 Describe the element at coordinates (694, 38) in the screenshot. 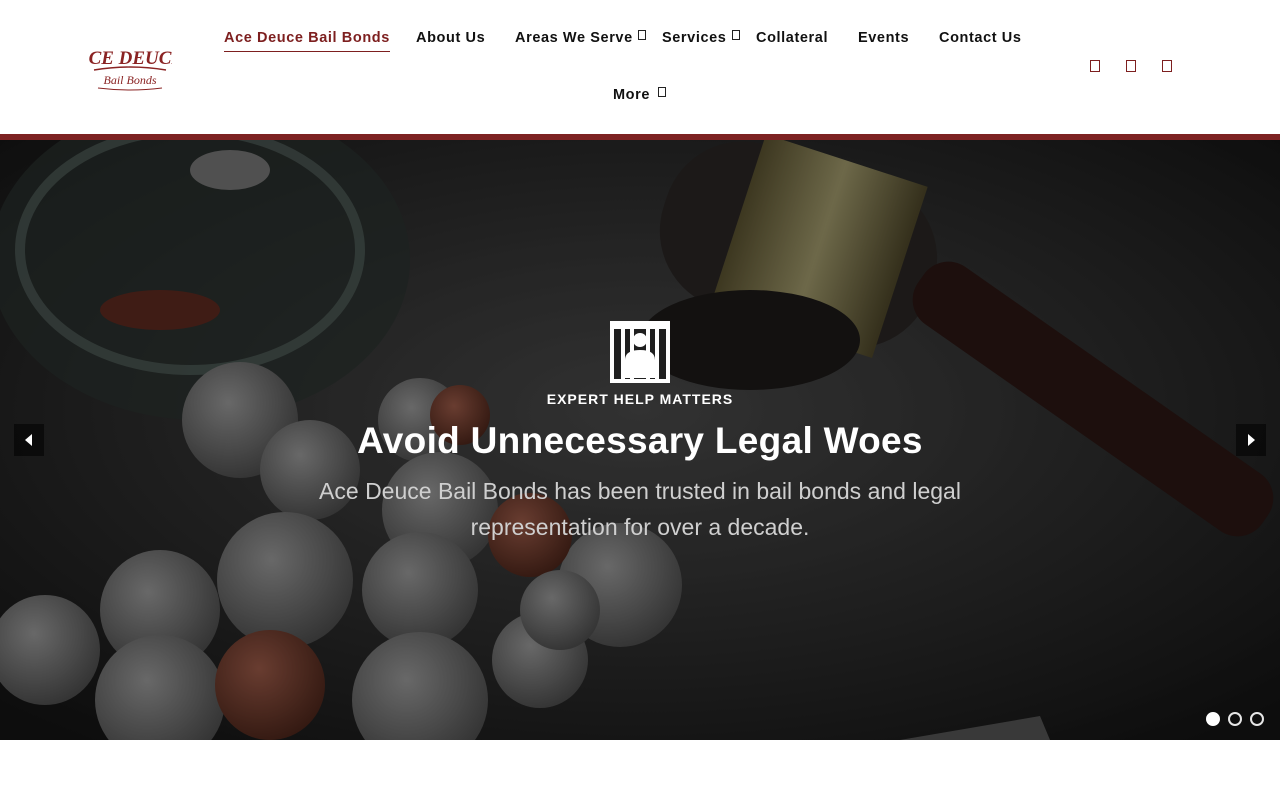

I see `nav-services: Services` at that location.